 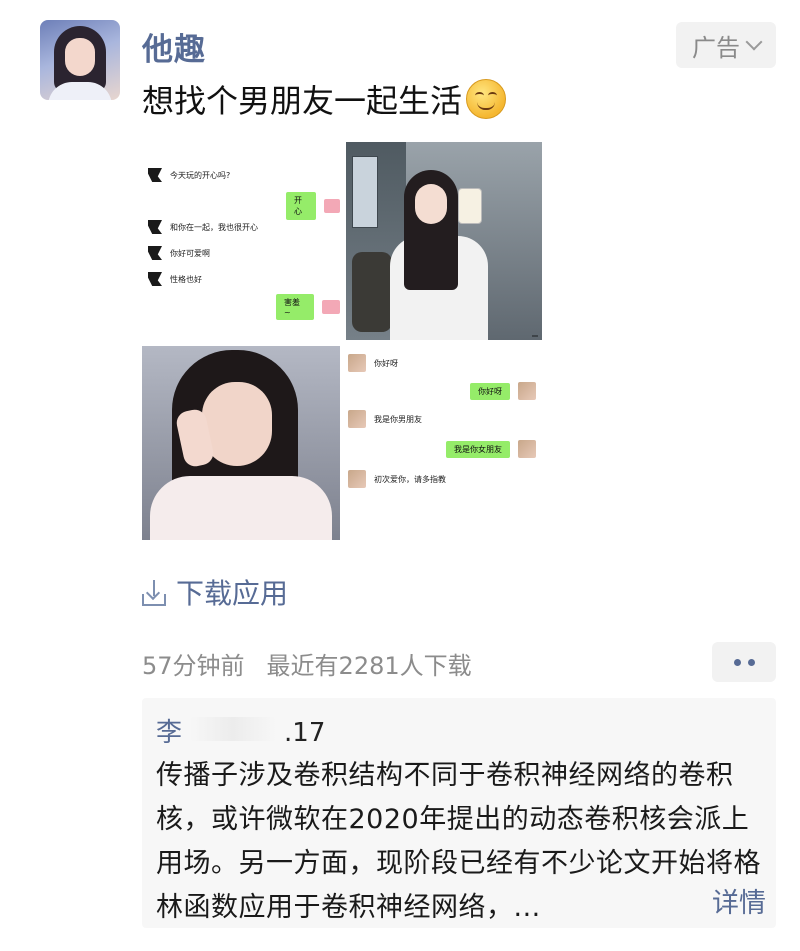 What do you see at coordinates (302, 101) in the screenshot?
I see `post-text-content: 想找个男朋友一起生活` at bounding box center [302, 101].